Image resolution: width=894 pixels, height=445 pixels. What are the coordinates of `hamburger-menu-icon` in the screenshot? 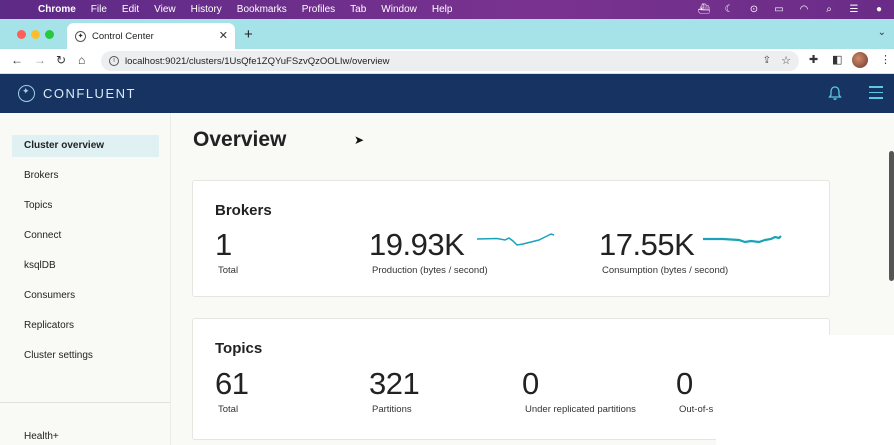 It's located at (876, 93).